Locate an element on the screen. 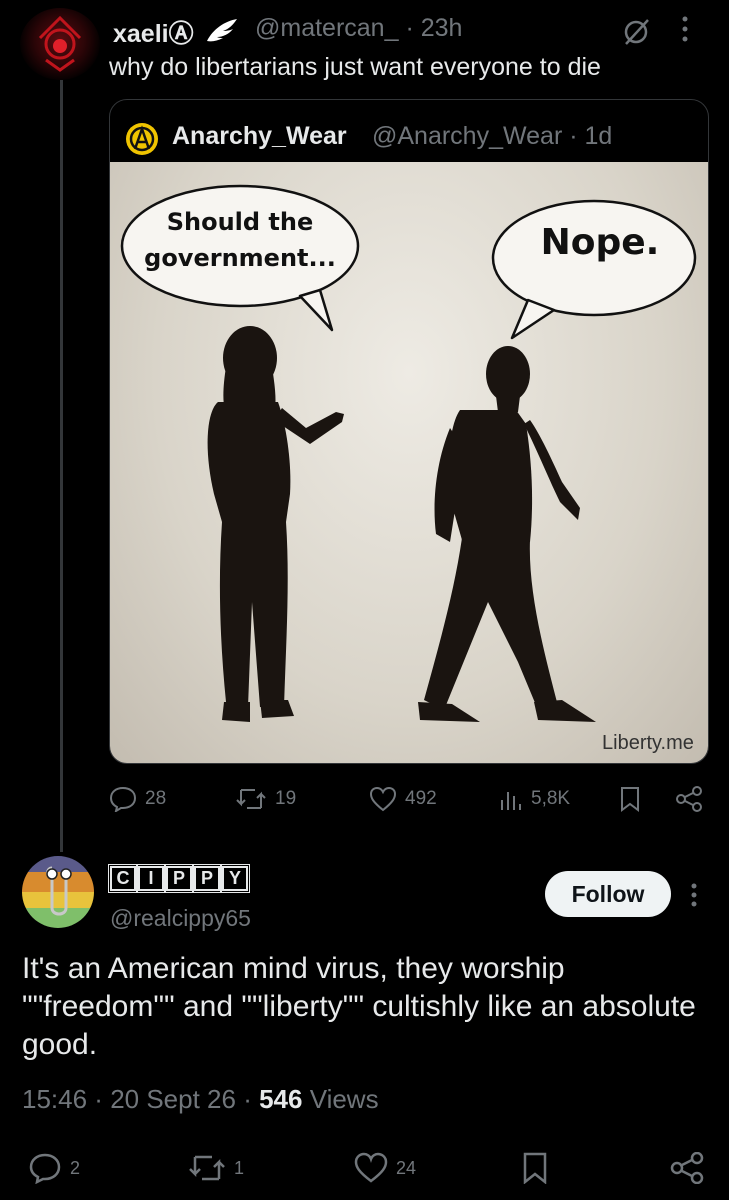 Image resolution: width=729 pixels, height=1200 pixels. author-name: xaeliⒶ is located at coordinates (153, 32).